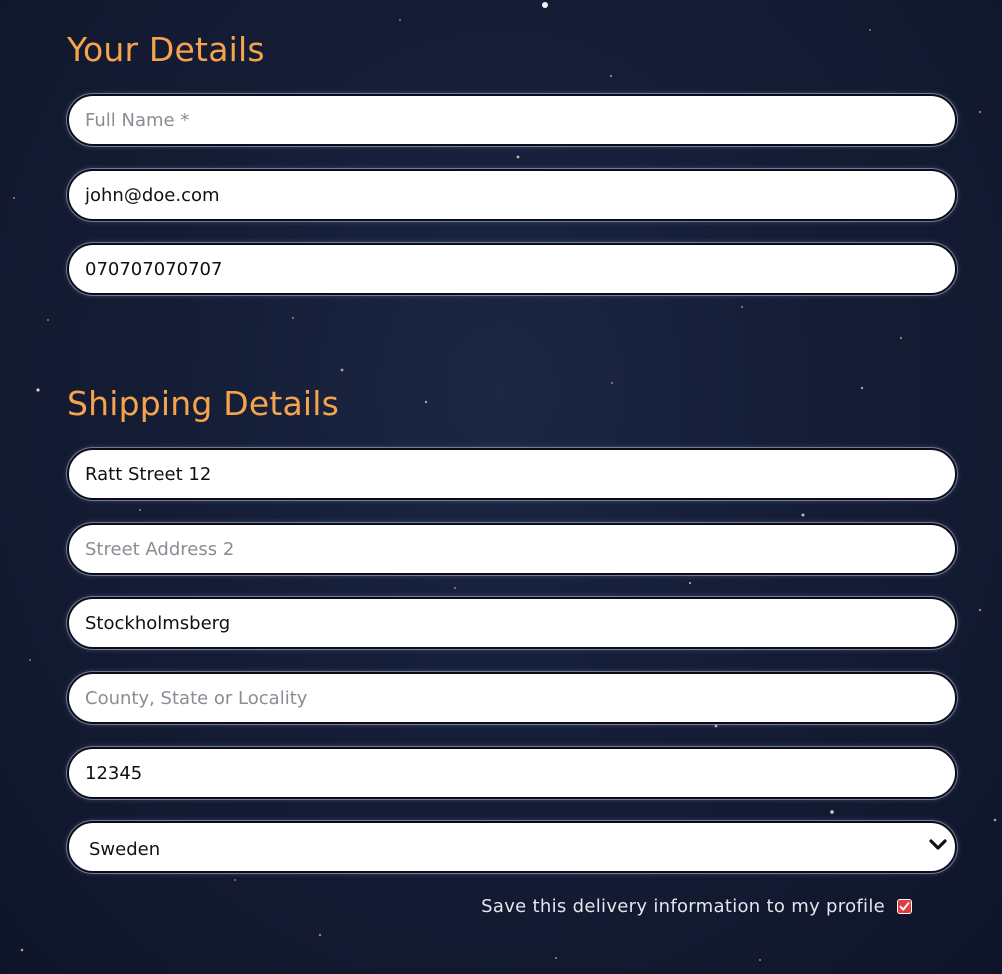  Describe the element at coordinates (512, 623) in the screenshot. I see `town-or-city-input` at that location.